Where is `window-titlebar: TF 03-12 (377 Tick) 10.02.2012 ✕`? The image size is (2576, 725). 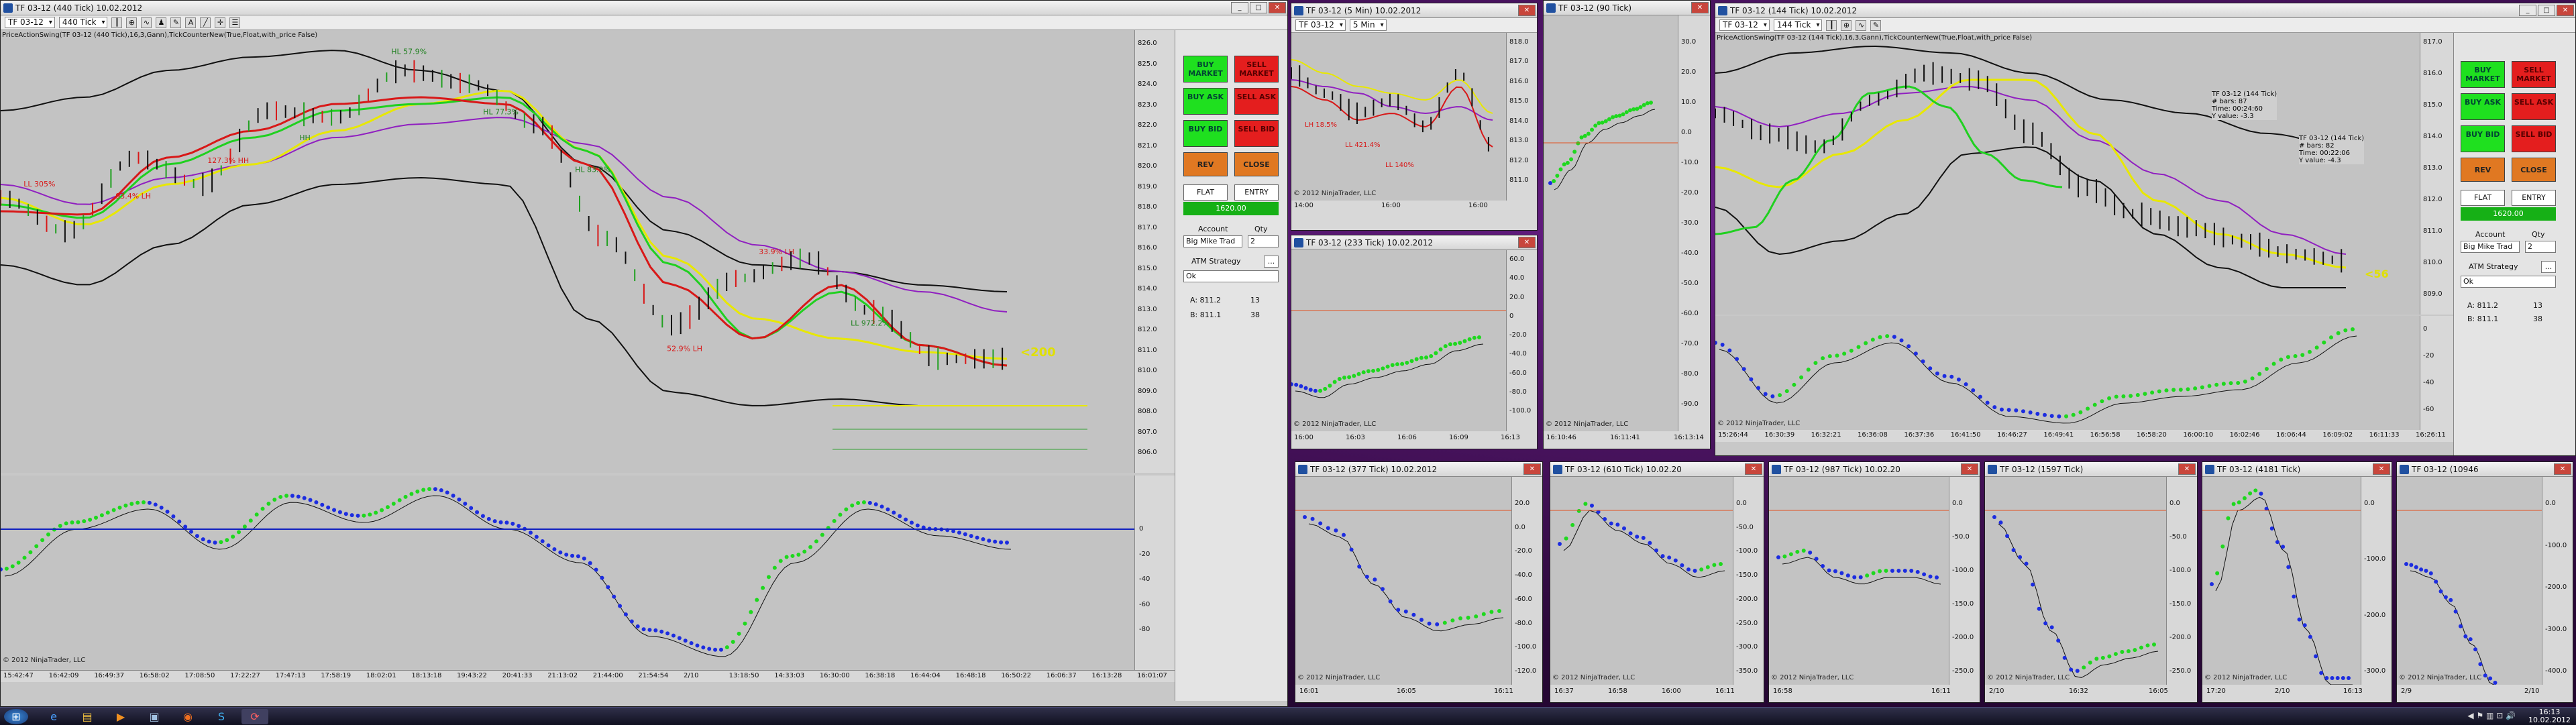 window-titlebar: TF 03-12 (377 Tick) 10.02.2012 ✕ is located at coordinates (1418, 469).